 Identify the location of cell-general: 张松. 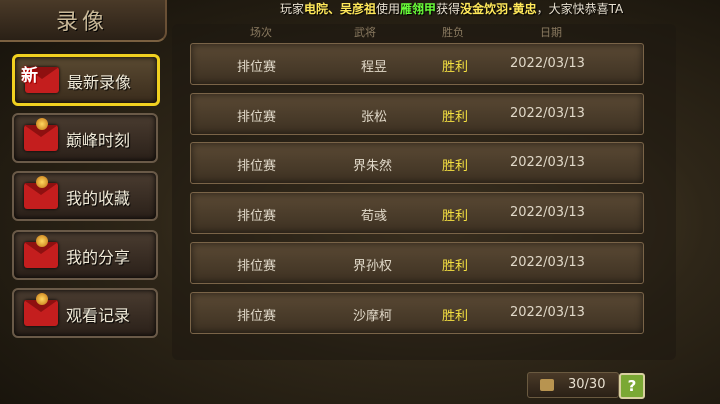
(374, 117).